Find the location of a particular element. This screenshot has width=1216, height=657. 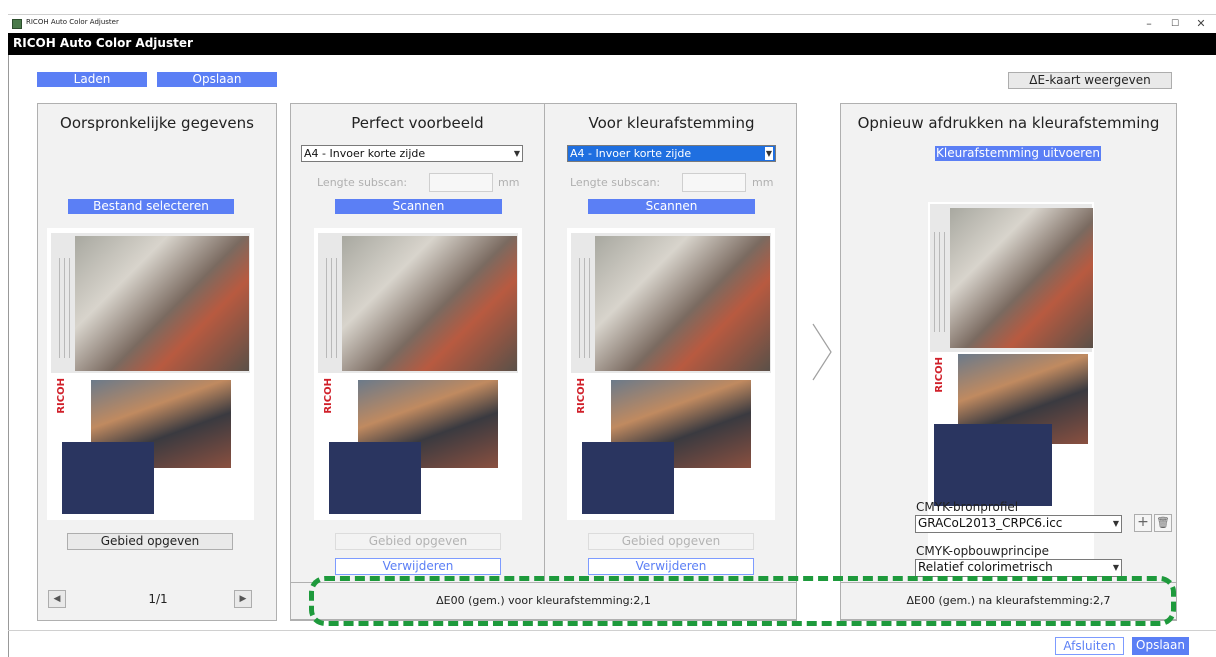

reprint-title: Opnieuw afdrukken na kleurafstemming is located at coordinates (1008, 123).